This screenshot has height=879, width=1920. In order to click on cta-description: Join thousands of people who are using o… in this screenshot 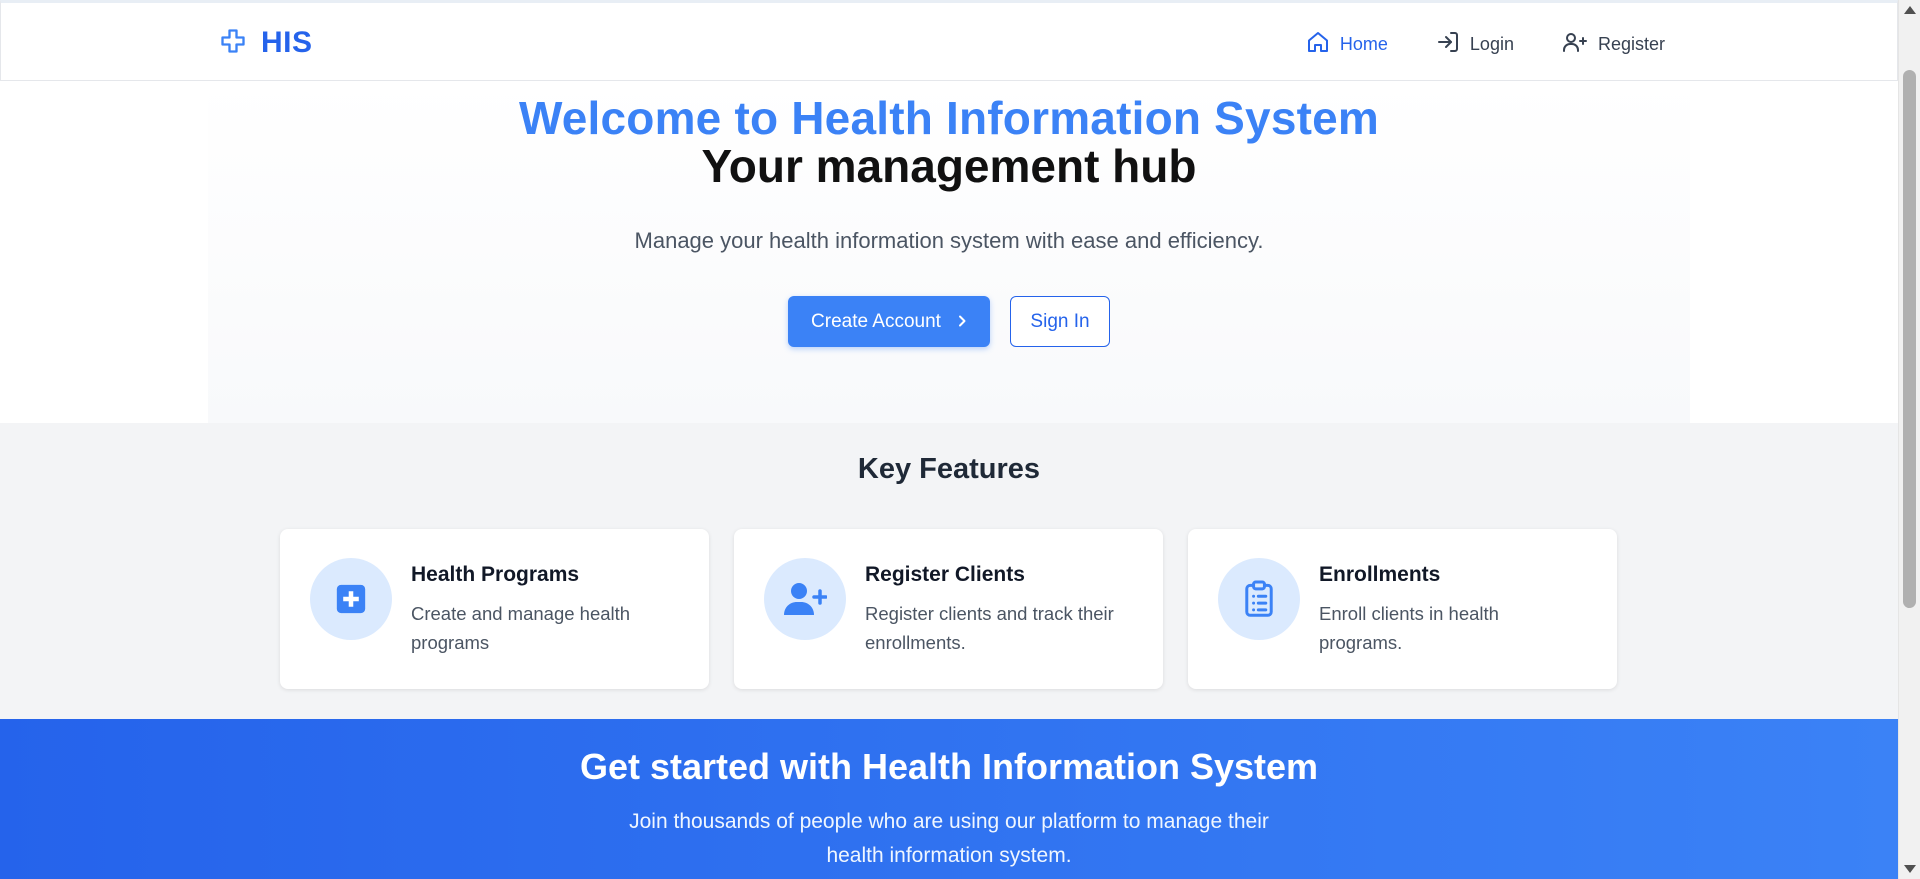, I will do `click(949, 838)`.